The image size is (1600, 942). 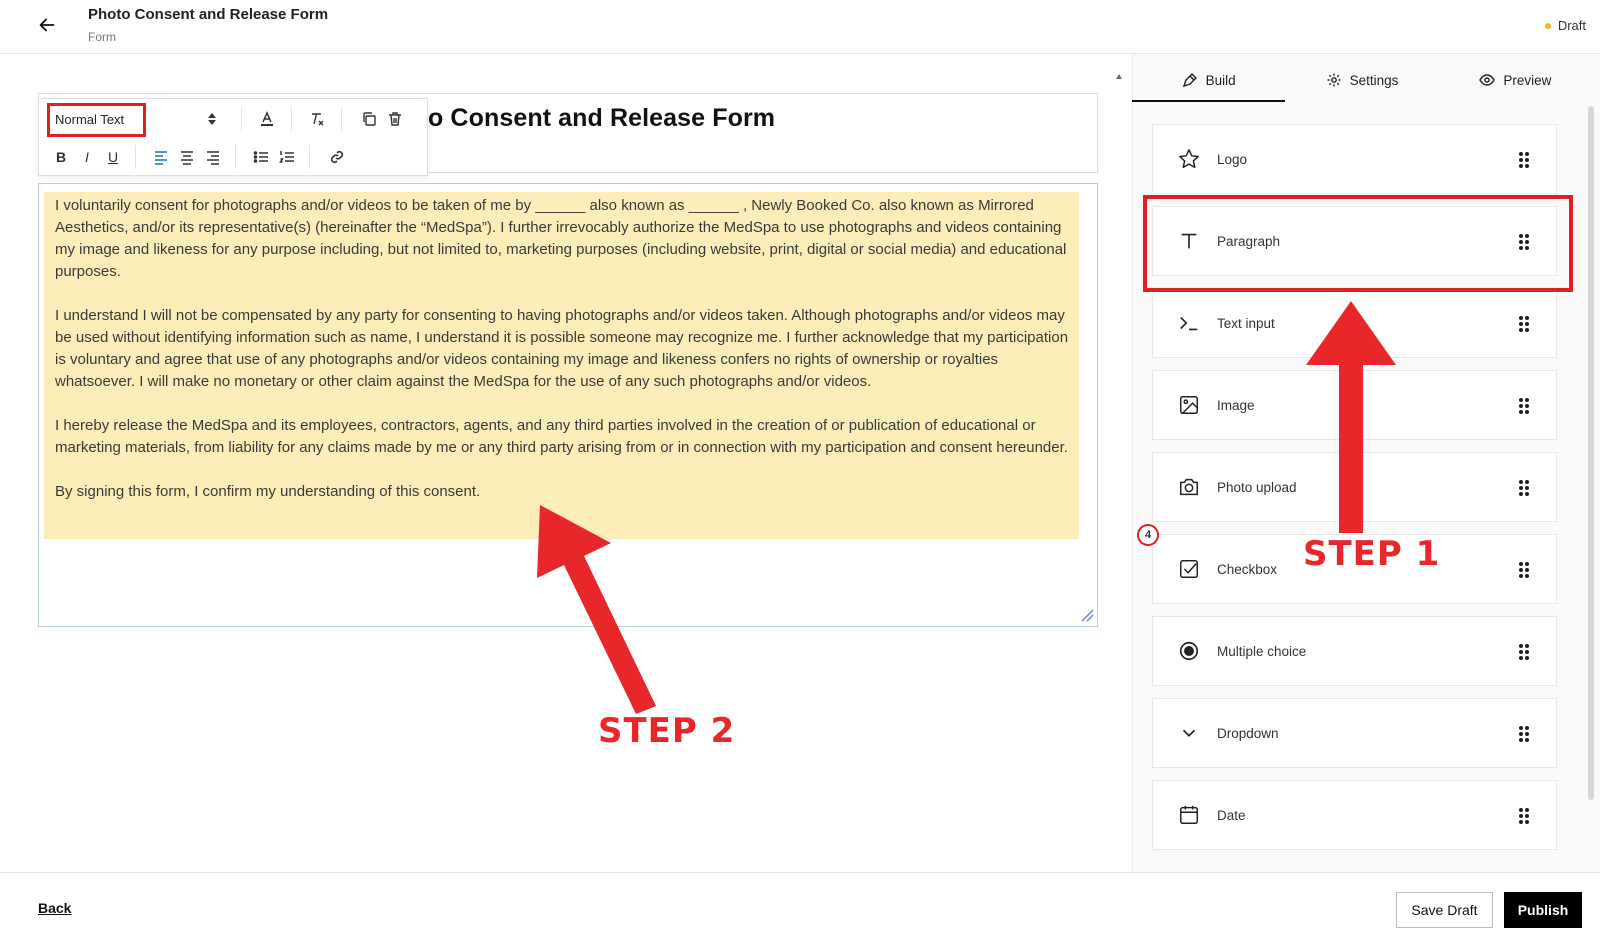 I want to click on pen-icon, so click(x=1189, y=80).